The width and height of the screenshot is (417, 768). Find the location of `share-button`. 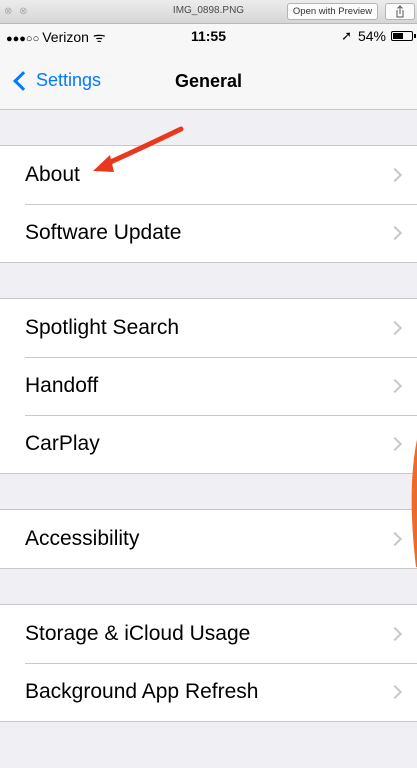

share-button is located at coordinates (400, 11).